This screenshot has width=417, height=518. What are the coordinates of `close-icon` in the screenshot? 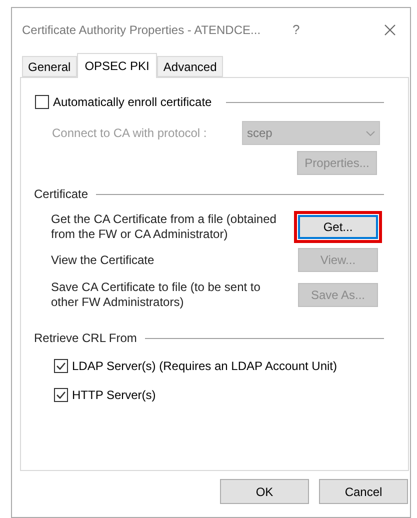 It's located at (390, 30).